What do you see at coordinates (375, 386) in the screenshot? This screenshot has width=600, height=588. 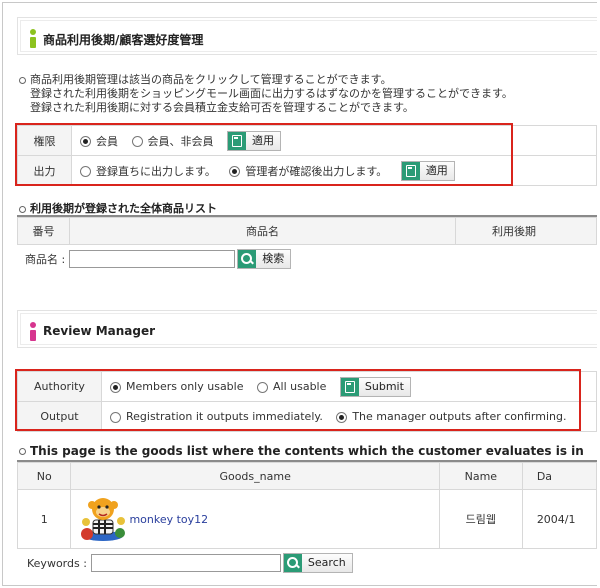 I see `submit-button: Submit` at bounding box center [375, 386].